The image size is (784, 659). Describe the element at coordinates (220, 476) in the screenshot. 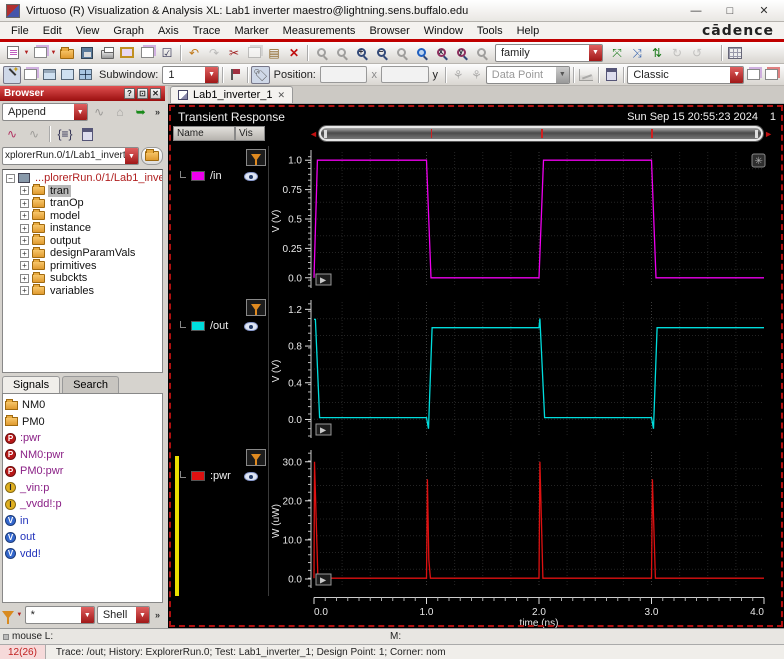

I see `trace-name: :pwr` at that location.